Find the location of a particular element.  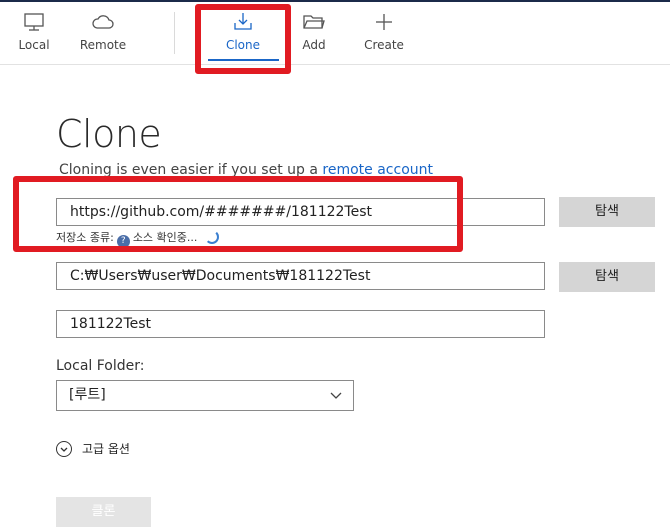

destination-browse-button: 탐색 is located at coordinates (607, 277).